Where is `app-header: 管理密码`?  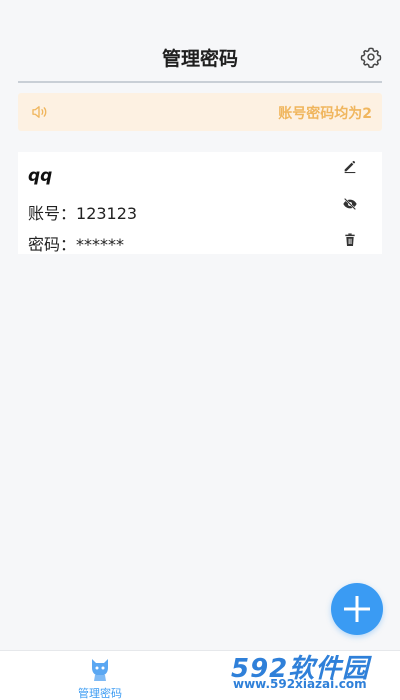
app-header: 管理密码 is located at coordinates (200, 40).